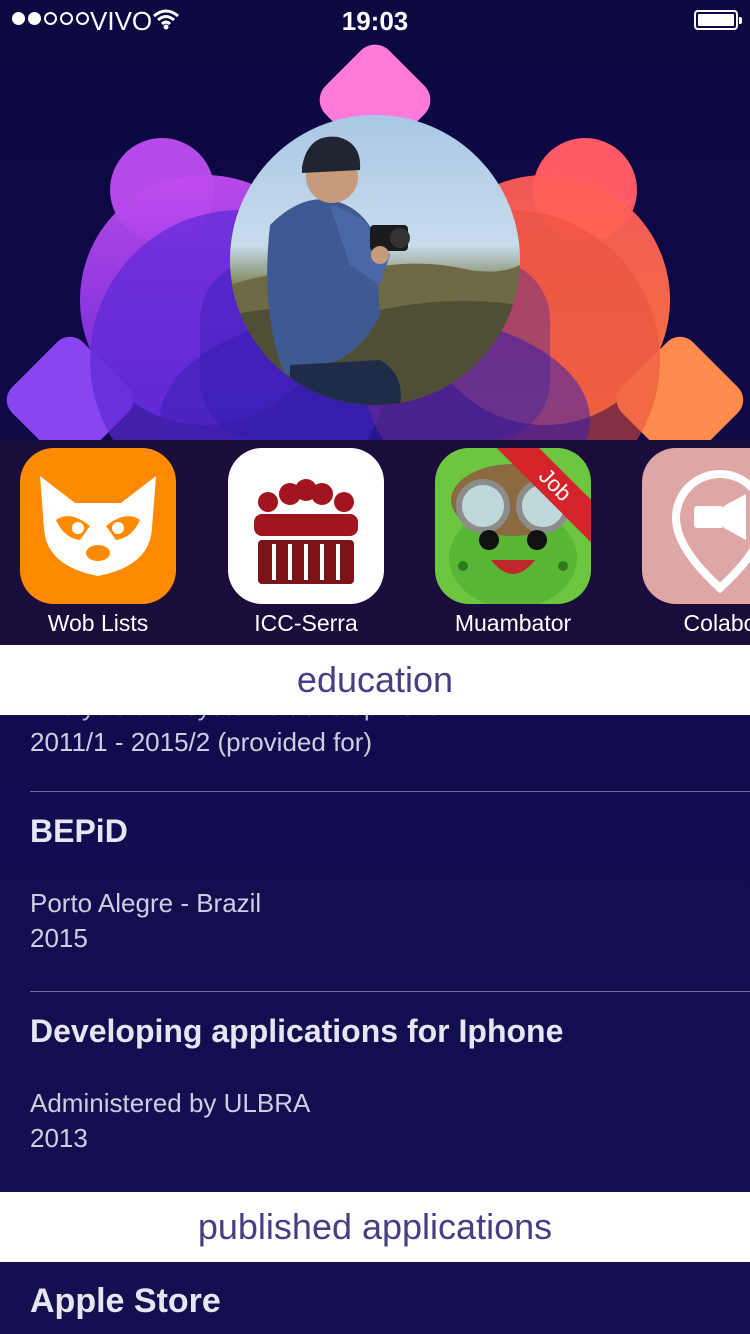  I want to click on education-entry-dates: 2011/1 - 2015/2 (provided for), so click(375, 742).